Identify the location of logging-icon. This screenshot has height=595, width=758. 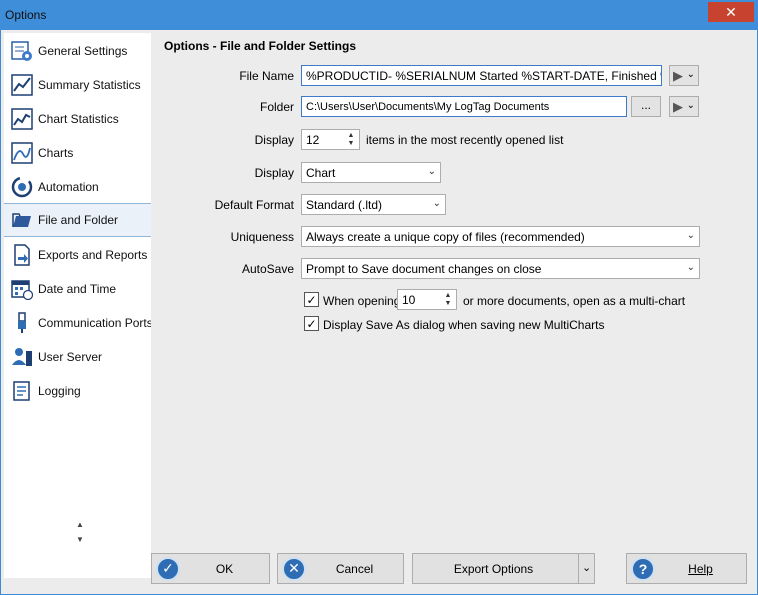
(22, 391).